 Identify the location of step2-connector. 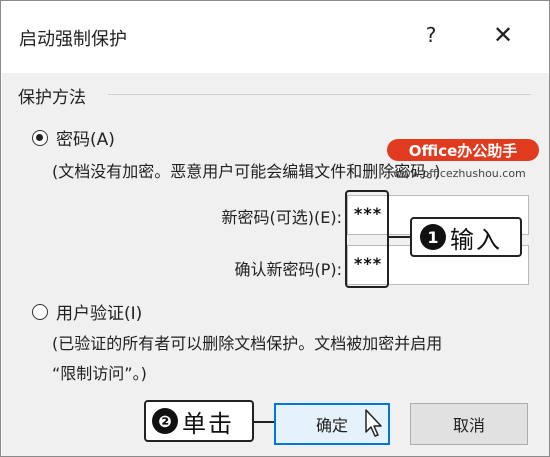
(264, 422).